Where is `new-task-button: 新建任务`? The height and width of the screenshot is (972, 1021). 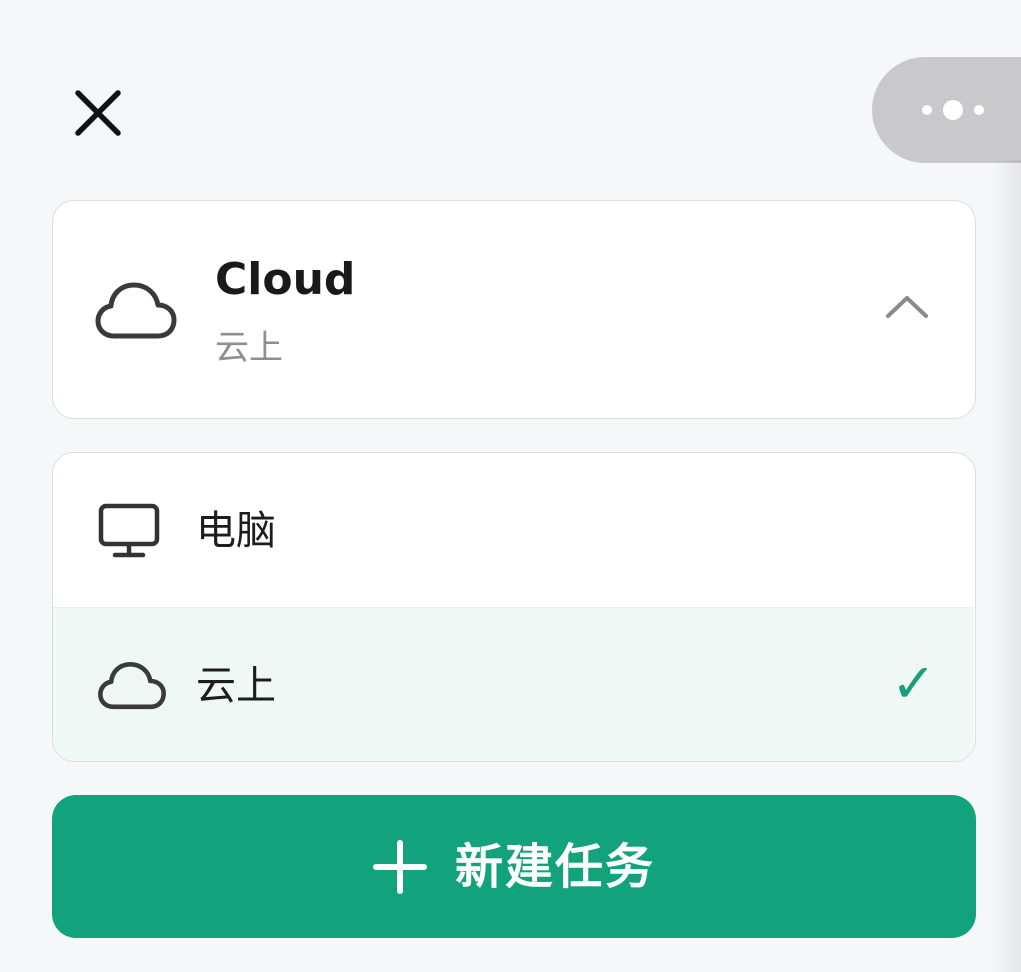 new-task-button: 新建任务 is located at coordinates (514, 866).